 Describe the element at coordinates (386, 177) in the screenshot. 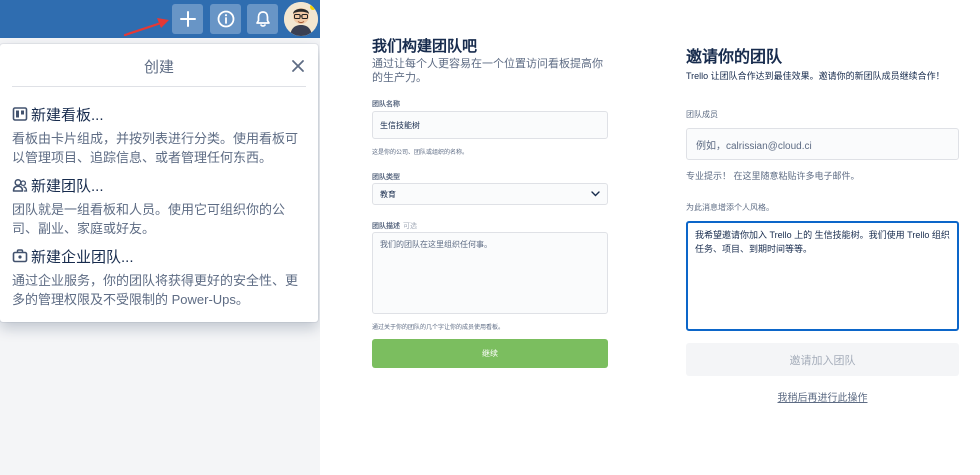

I see `team-type-label: 团队类型` at that location.